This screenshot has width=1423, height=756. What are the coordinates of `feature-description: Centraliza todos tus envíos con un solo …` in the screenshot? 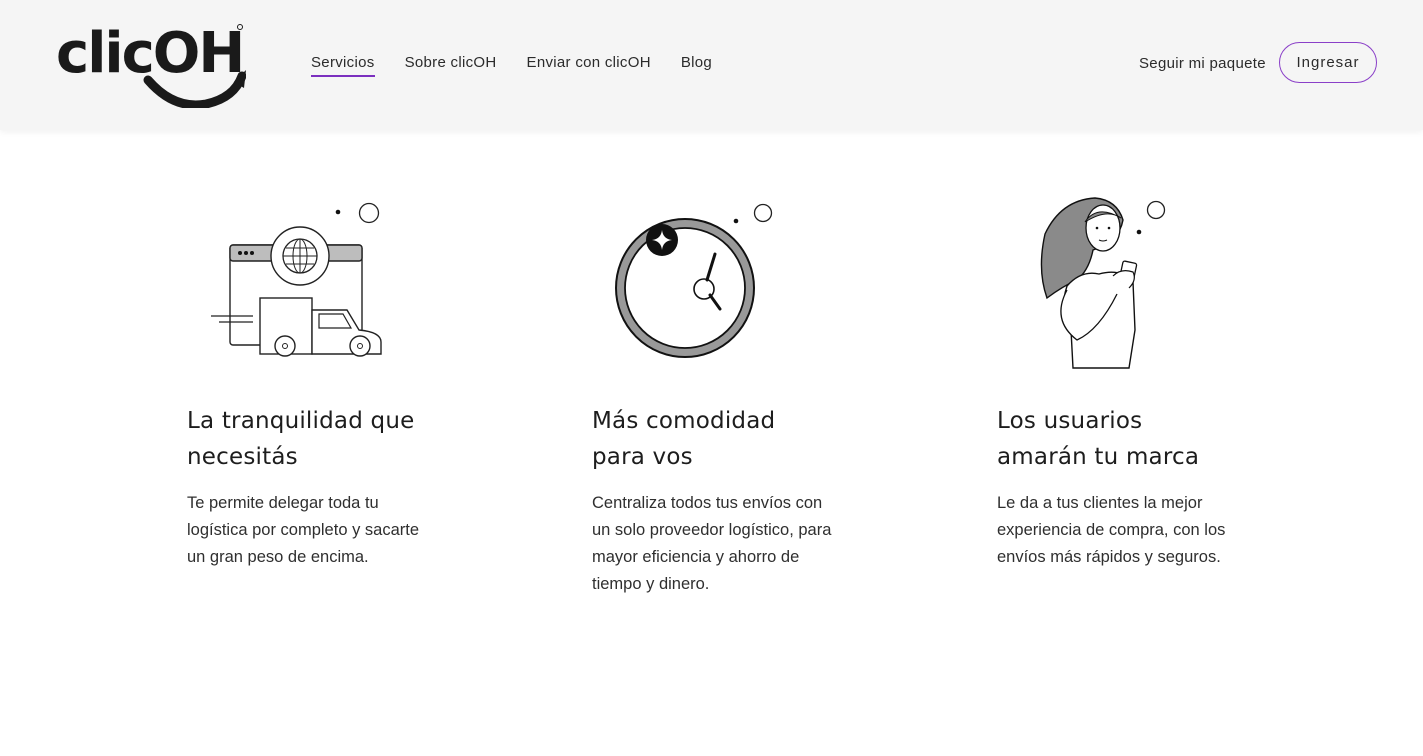 It's located at (712, 543).